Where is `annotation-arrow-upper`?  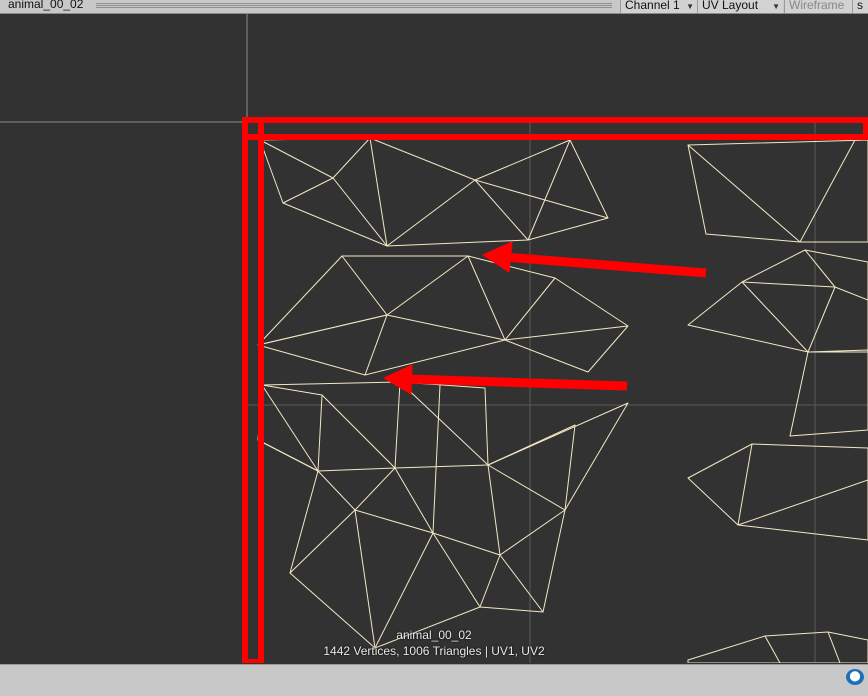
annotation-arrow-upper is located at coordinates (605, 265).